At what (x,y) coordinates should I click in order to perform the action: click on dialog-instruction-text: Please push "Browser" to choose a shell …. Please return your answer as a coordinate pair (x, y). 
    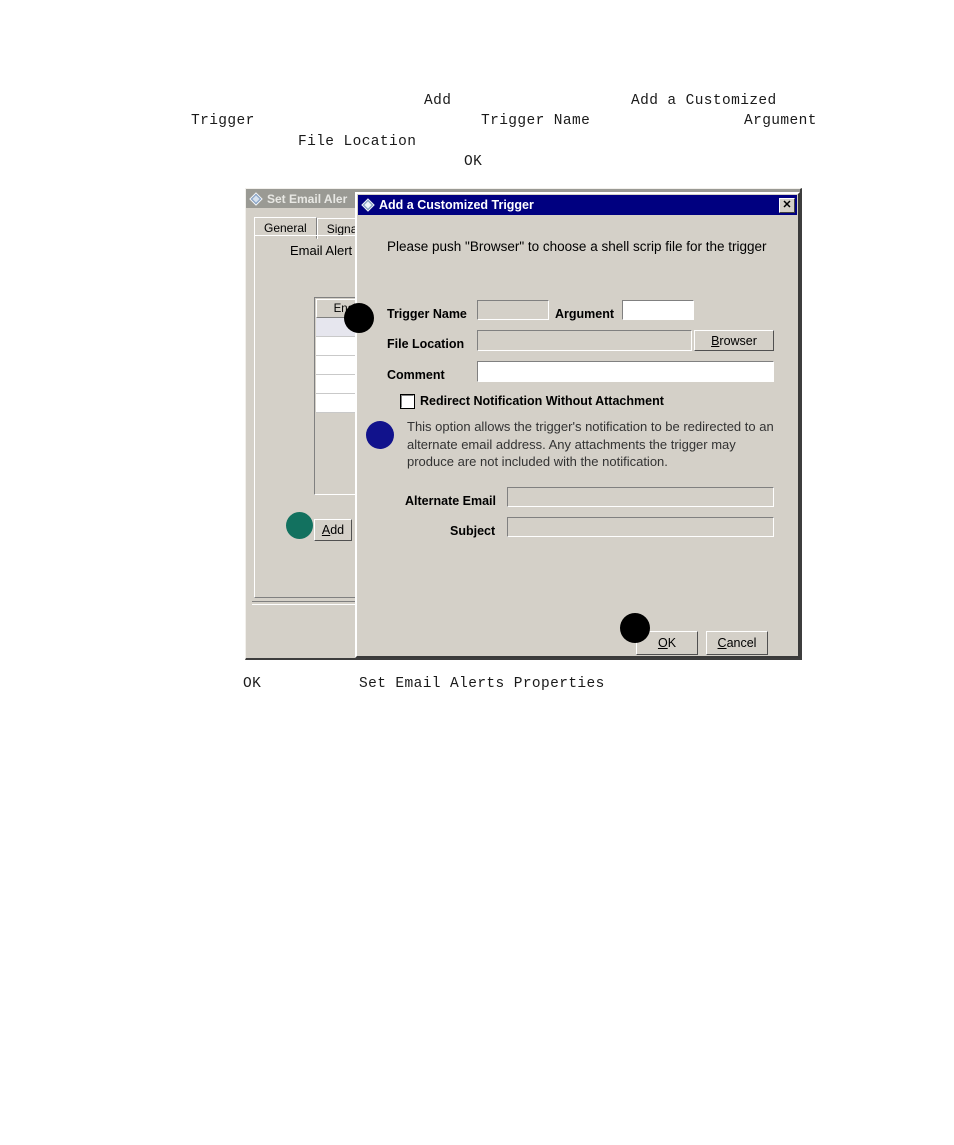
    Looking at the image, I should click on (577, 246).